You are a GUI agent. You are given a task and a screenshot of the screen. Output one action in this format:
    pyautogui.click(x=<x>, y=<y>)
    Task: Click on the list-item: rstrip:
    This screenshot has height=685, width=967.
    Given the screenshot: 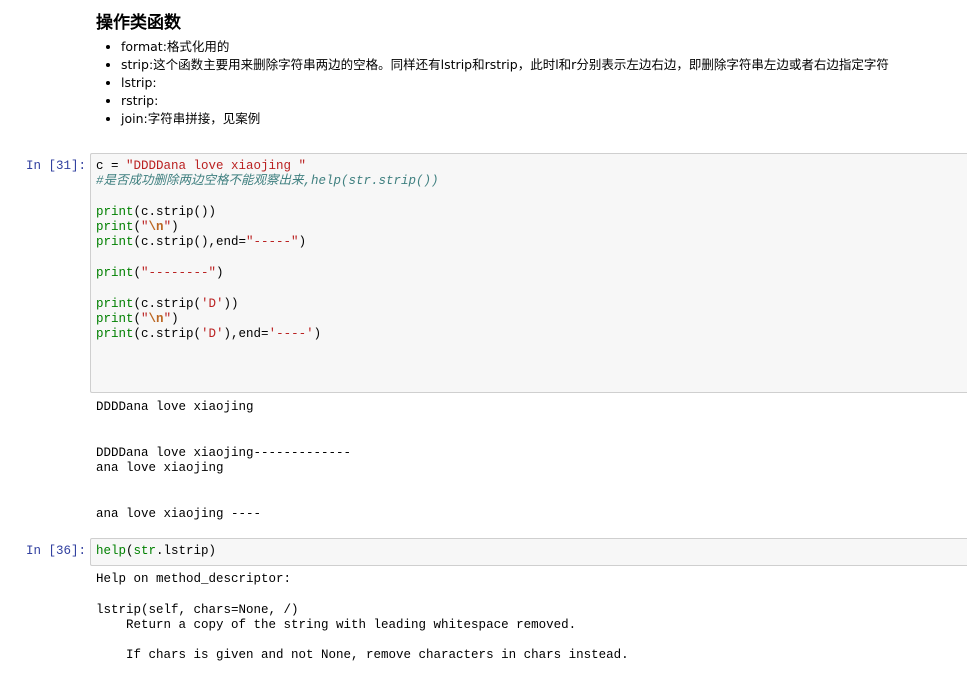 What is the action you would take?
    pyautogui.click(x=505, y=101)
    